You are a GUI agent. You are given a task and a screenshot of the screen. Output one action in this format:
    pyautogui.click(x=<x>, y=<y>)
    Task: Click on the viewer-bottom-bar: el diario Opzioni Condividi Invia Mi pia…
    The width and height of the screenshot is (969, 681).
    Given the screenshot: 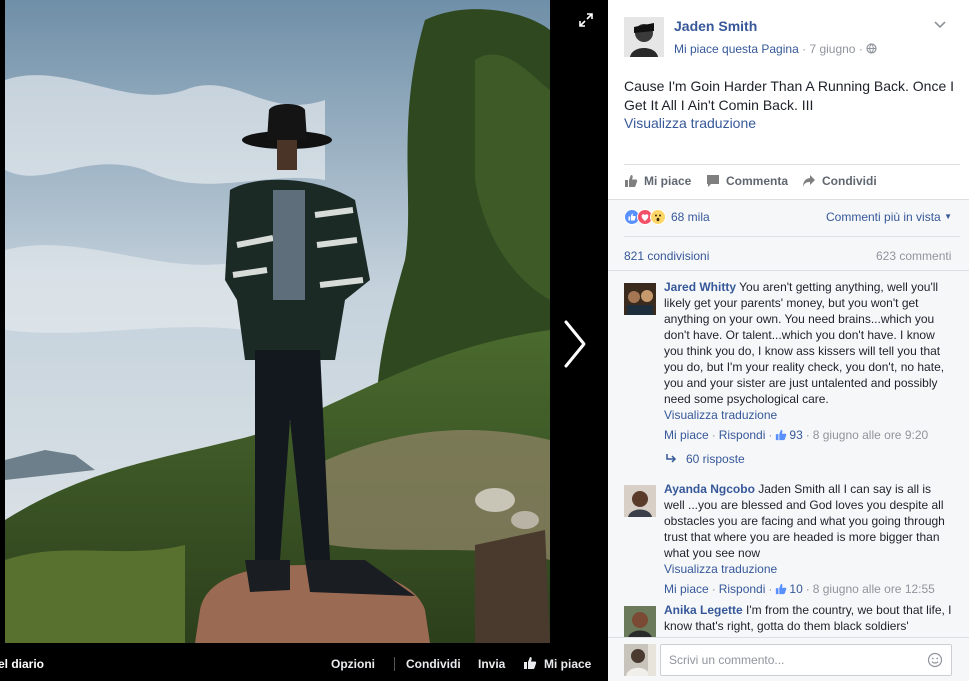 What is the action you would take?
    pyautogui.click(x=304, y=662)
    